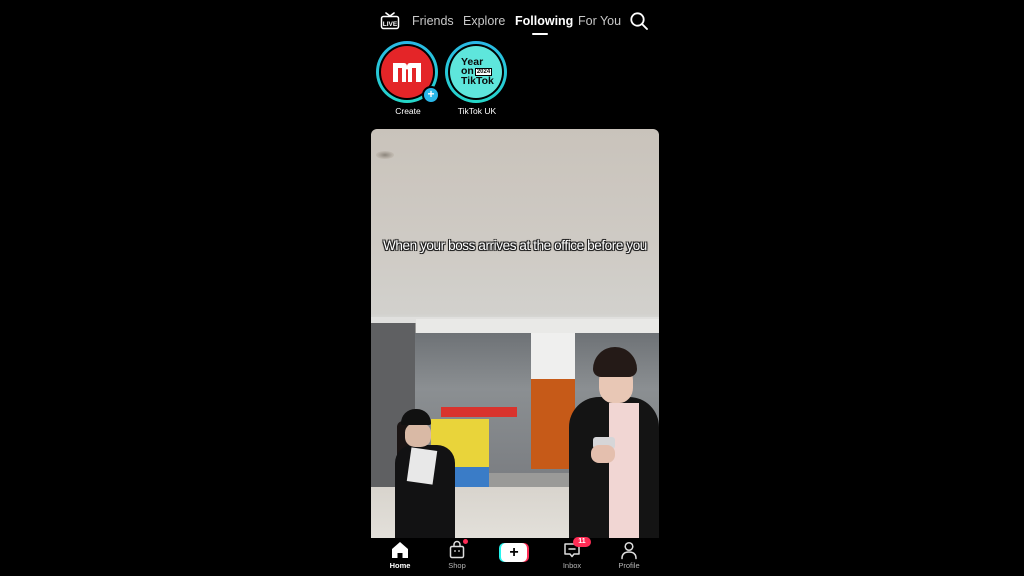  I want to click on nav-inbox: 11 Inbox, so click(572, 553).